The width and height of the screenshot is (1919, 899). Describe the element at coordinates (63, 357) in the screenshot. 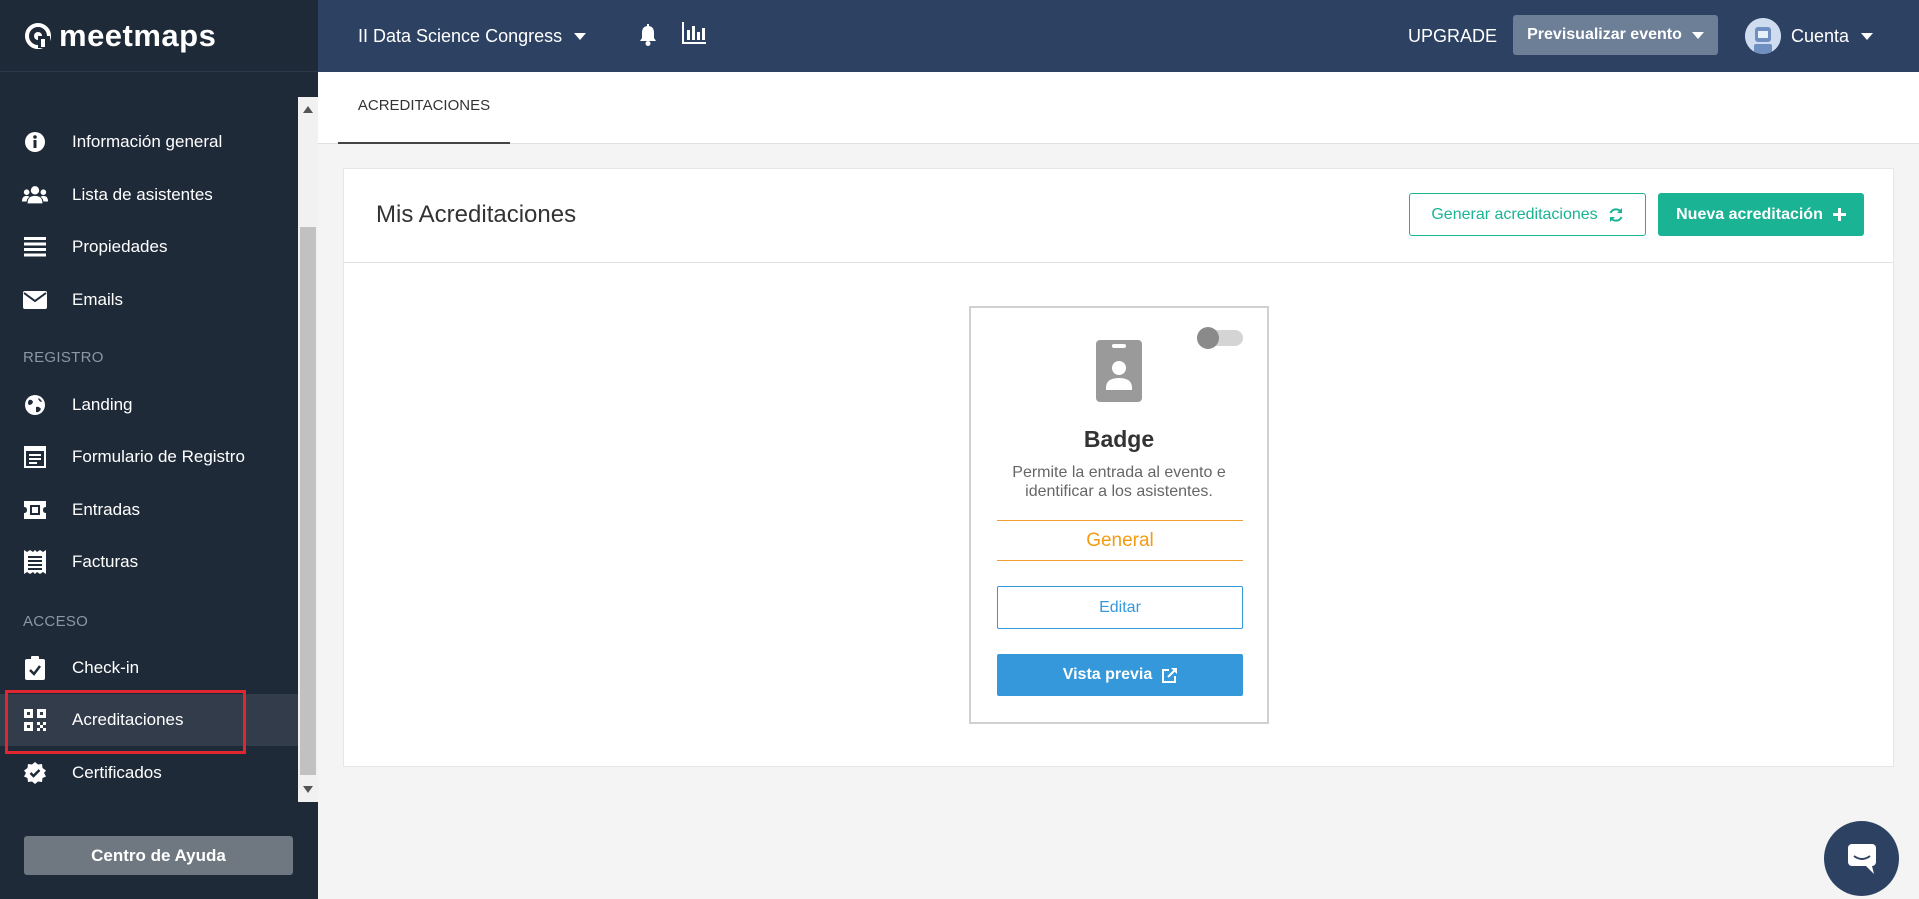

I see `section-registro: REGISTRO` at that location.